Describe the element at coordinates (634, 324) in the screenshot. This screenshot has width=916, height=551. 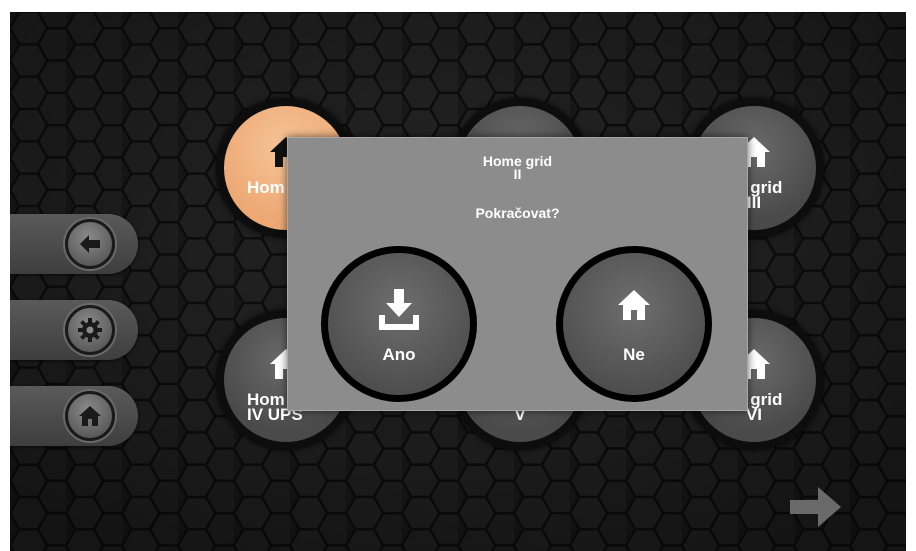
I see `no-button: Ne` at that location.